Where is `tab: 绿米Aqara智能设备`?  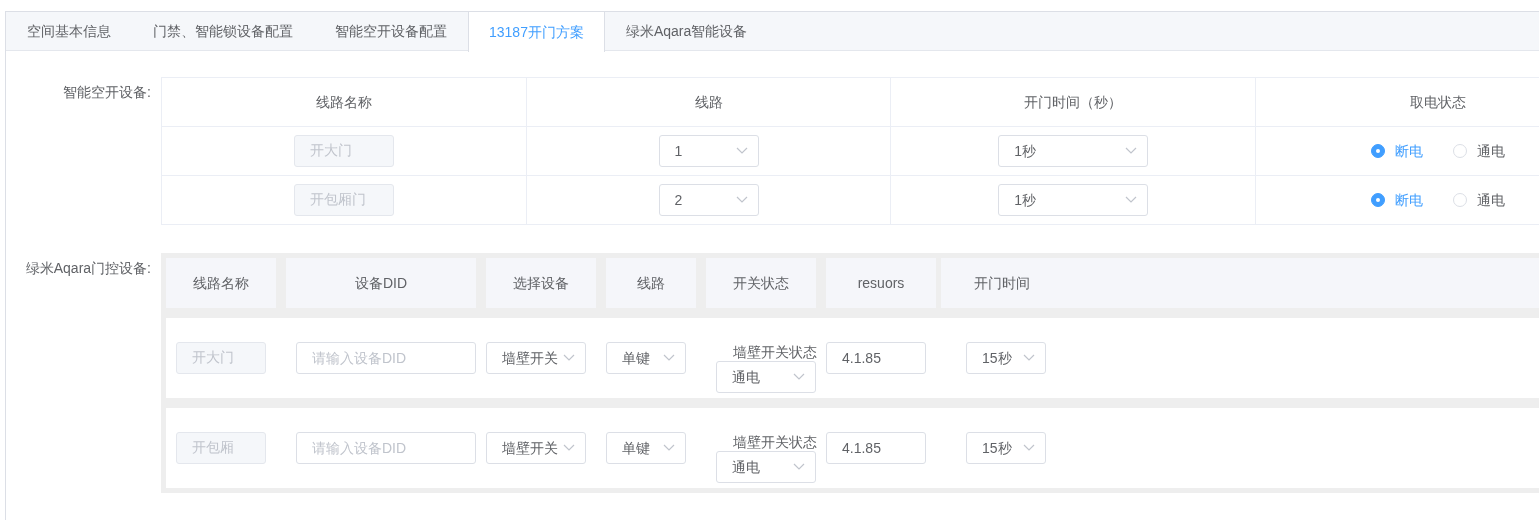
tab: 绿米Aqara智能设备 is located at coordinates (686, 31).